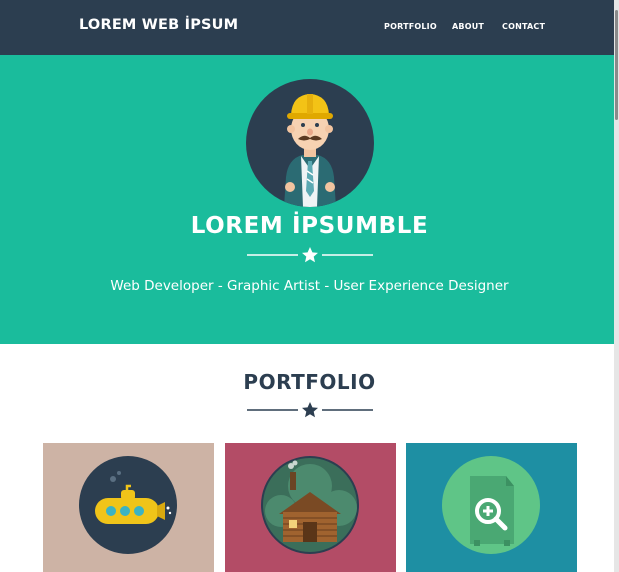  What do you see at coordinates (128, 505) in the screenshot?
I see `submarine-icon` at bounding box center [128, 505].